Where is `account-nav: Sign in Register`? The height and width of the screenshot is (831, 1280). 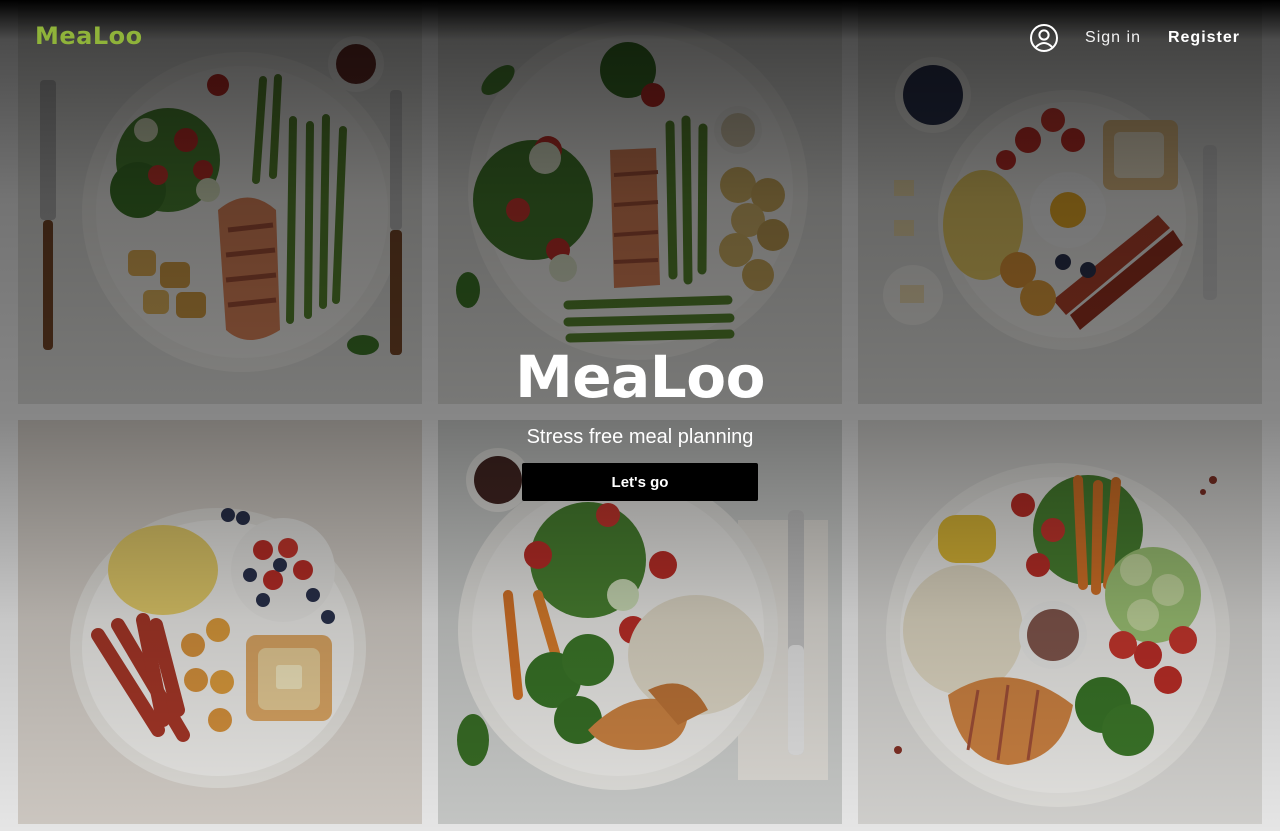 account-nav: Sign in Register is located at coordinates (1134, 38).